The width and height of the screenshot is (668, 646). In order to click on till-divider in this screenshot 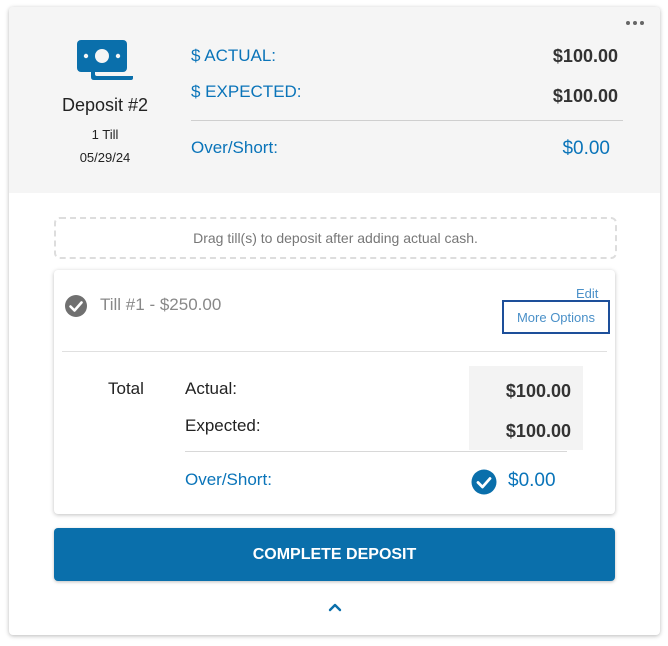, I will do `click(334, 351)`.